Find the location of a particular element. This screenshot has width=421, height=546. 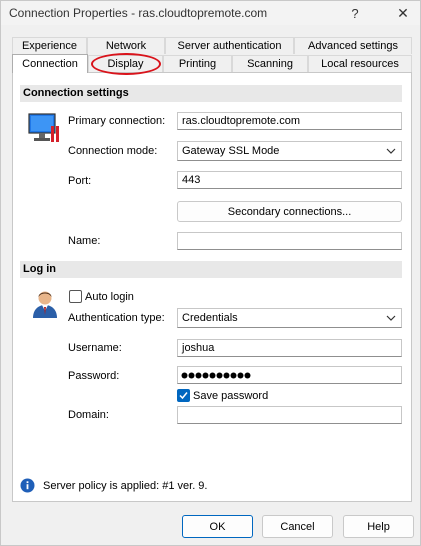

domain-label: Domain: is located at coordinates (88, 415).